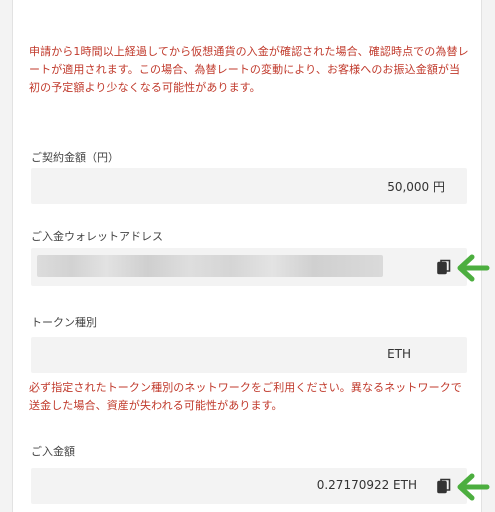 The height and width of the screenshot is (512, 495). What do you see at coordinates (210, 266) in the screenshot?
I see `wallet-address-value-blurred` at bounding box center [210, 266].